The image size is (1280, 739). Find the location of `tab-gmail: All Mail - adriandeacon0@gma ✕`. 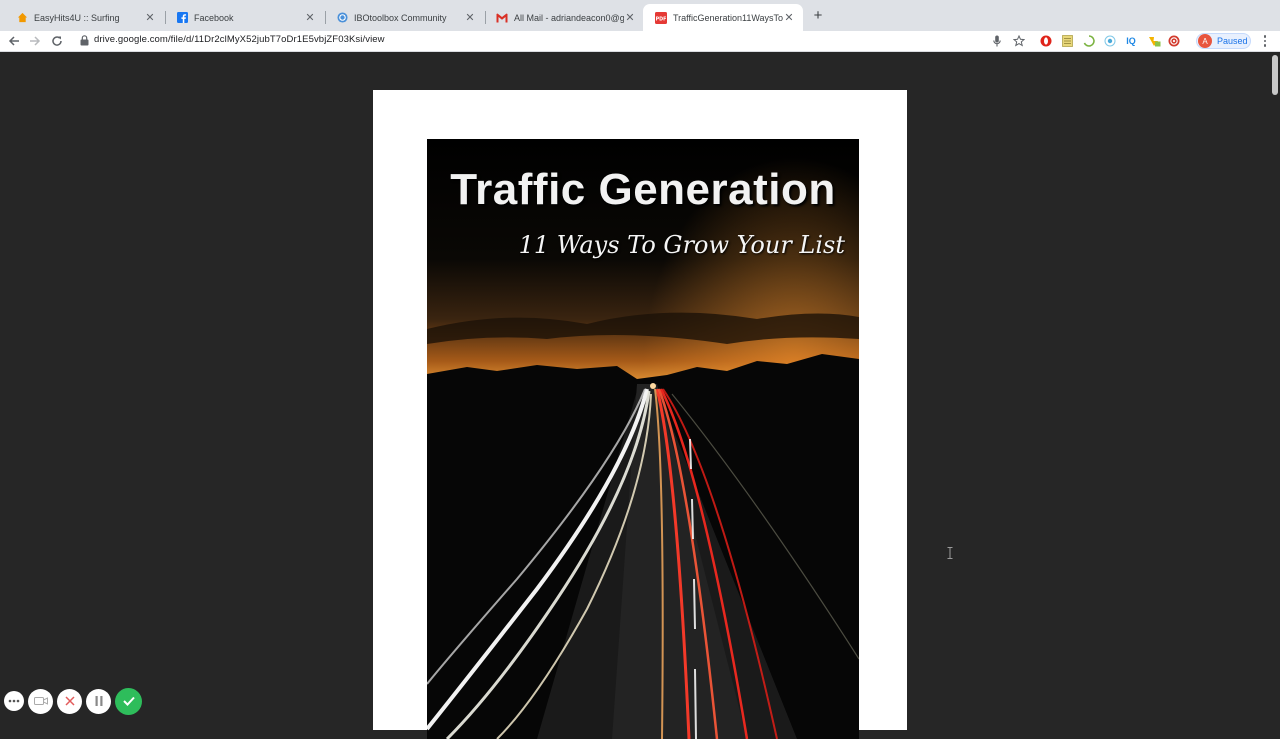

tab-gmail: All Mail - adriandeacon0@gma ✕ is located at coordinates (564, 17).